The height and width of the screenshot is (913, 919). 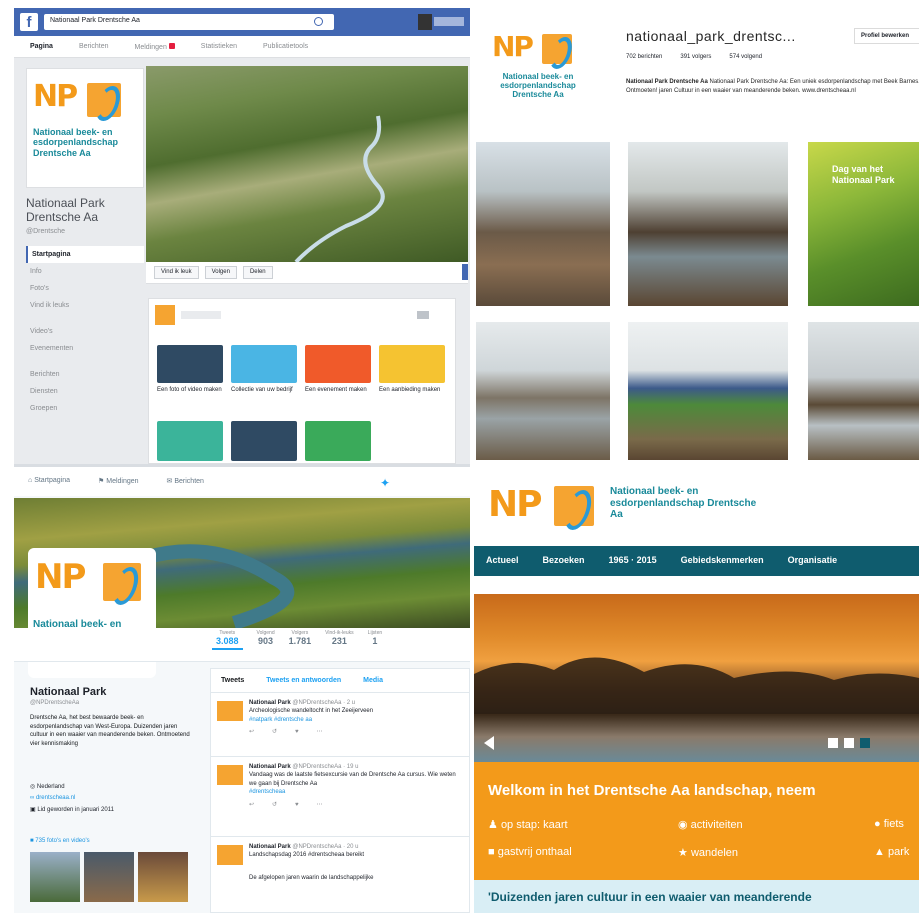 I want to click on nav-item-startpagina: Startpagina, so click(x=85, y=254).